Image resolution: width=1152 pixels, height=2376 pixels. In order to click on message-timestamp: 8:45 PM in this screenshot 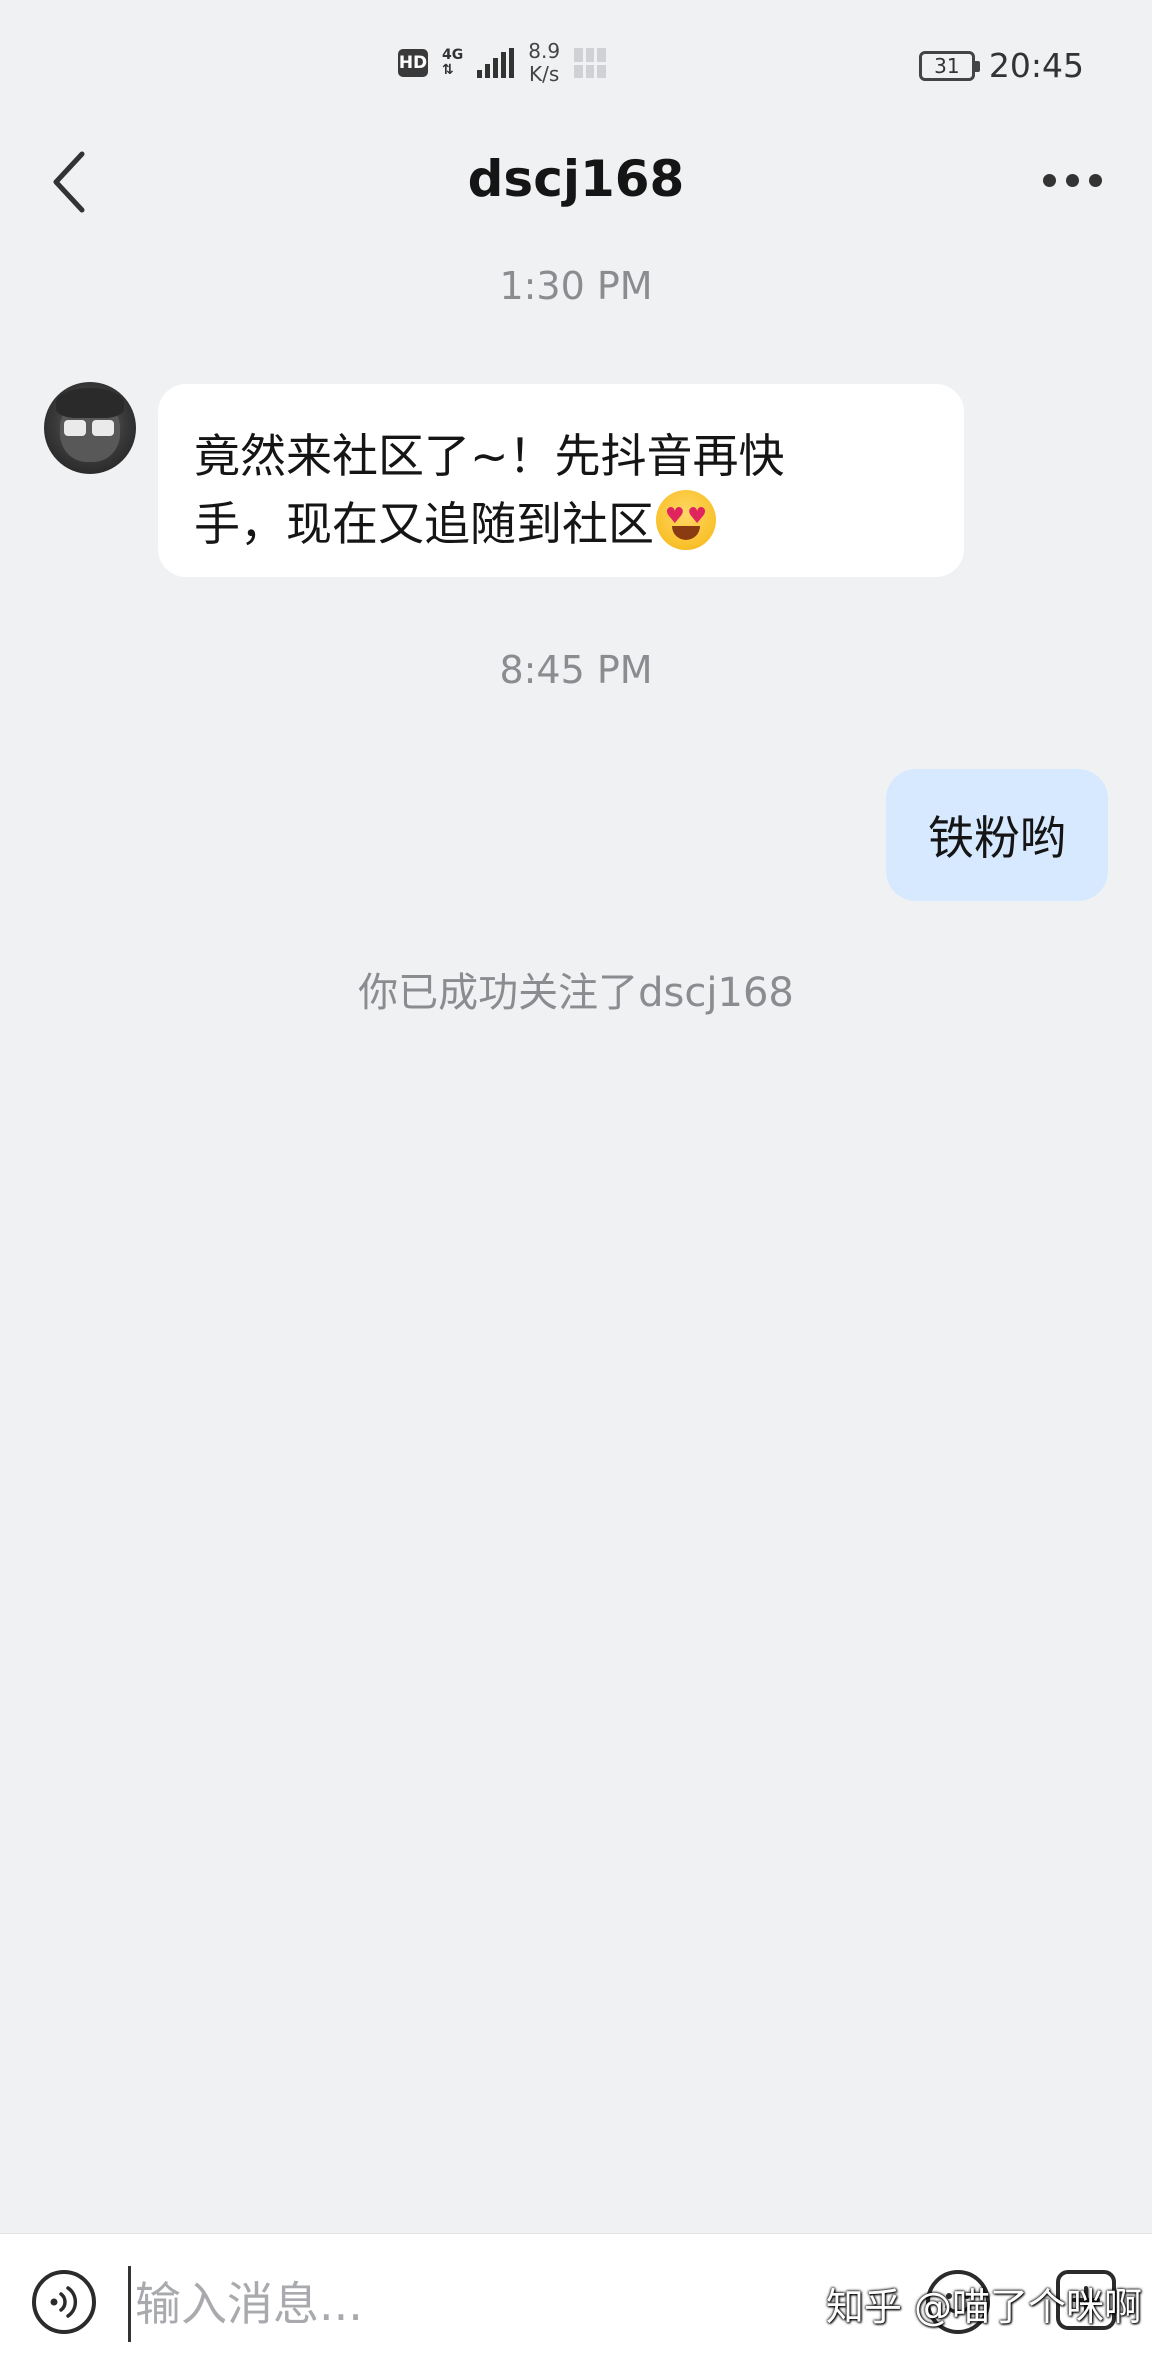, I will do `click(576, 670)`.